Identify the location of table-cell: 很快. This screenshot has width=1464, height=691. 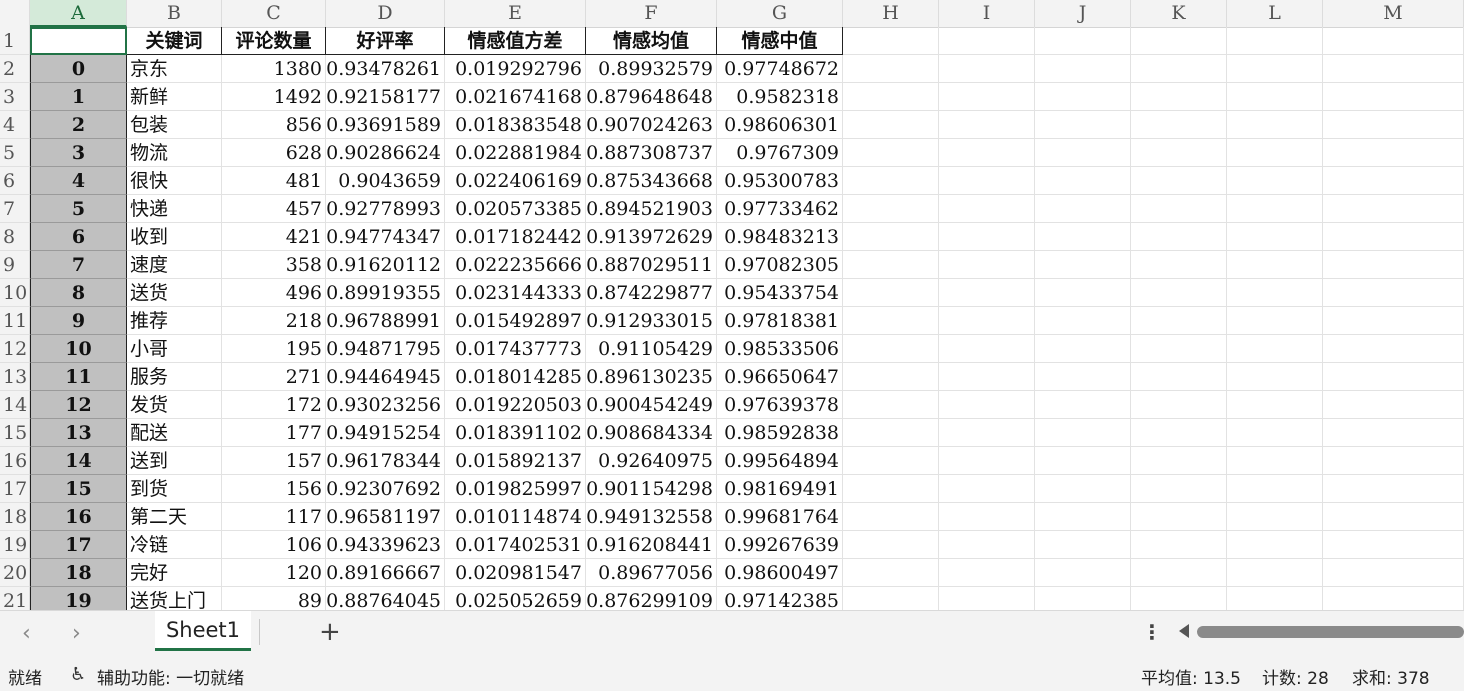
(174, 181).